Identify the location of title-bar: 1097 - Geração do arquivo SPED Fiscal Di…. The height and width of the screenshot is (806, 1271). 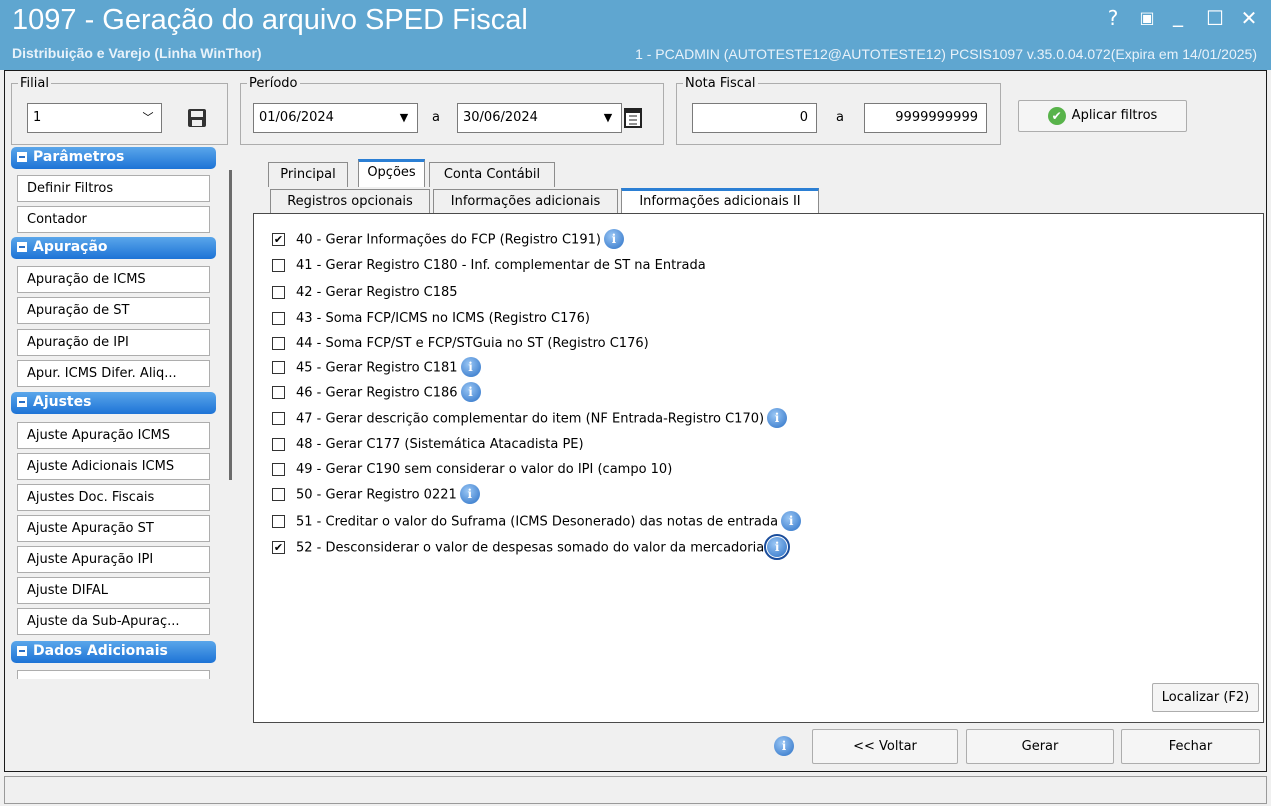
(635, 35).